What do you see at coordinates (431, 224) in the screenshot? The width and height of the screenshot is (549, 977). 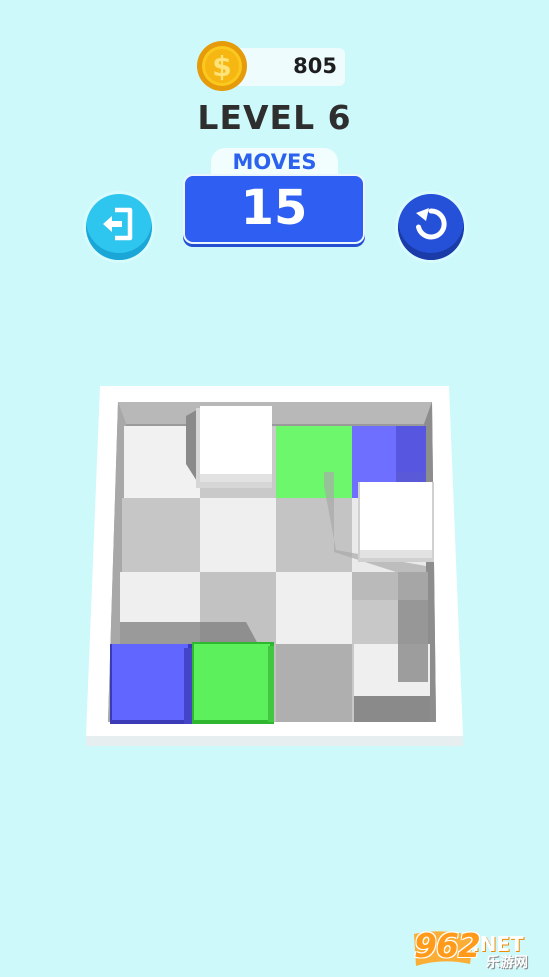 I see `restart-icon` at bounding box center [431, 224].